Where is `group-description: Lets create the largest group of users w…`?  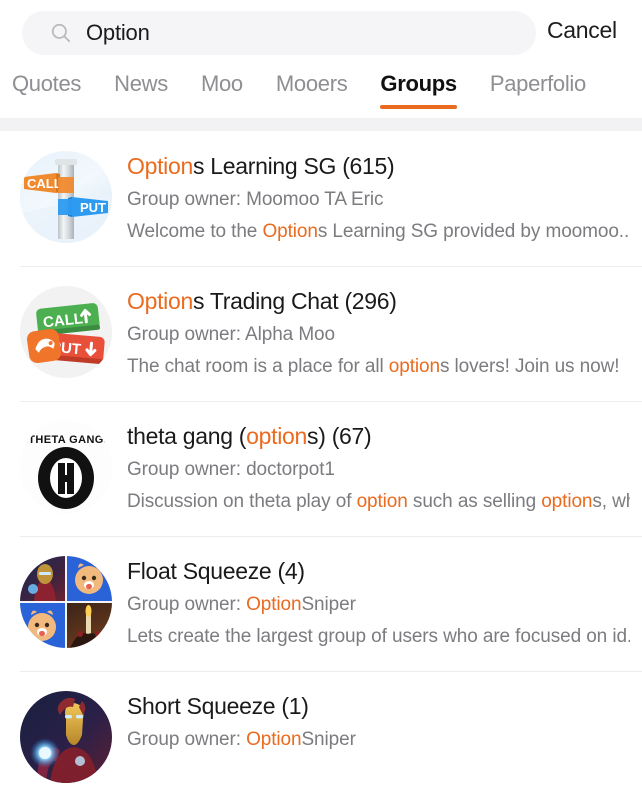
group-description: Lets create the largest group of users w… is located at coordinates (378, 637).